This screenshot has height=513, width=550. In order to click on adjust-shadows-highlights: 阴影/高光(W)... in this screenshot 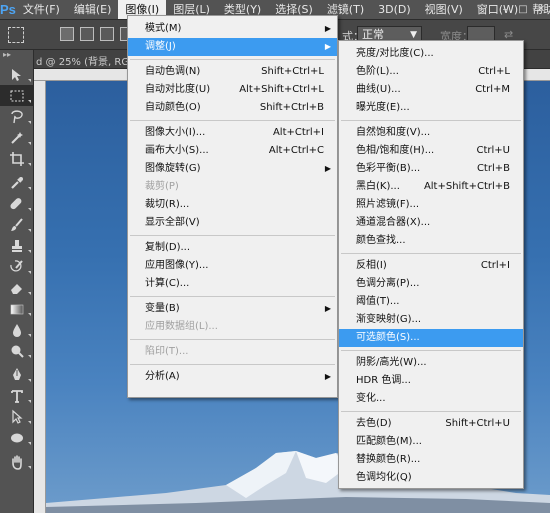, I will do `click(431, 363)`.